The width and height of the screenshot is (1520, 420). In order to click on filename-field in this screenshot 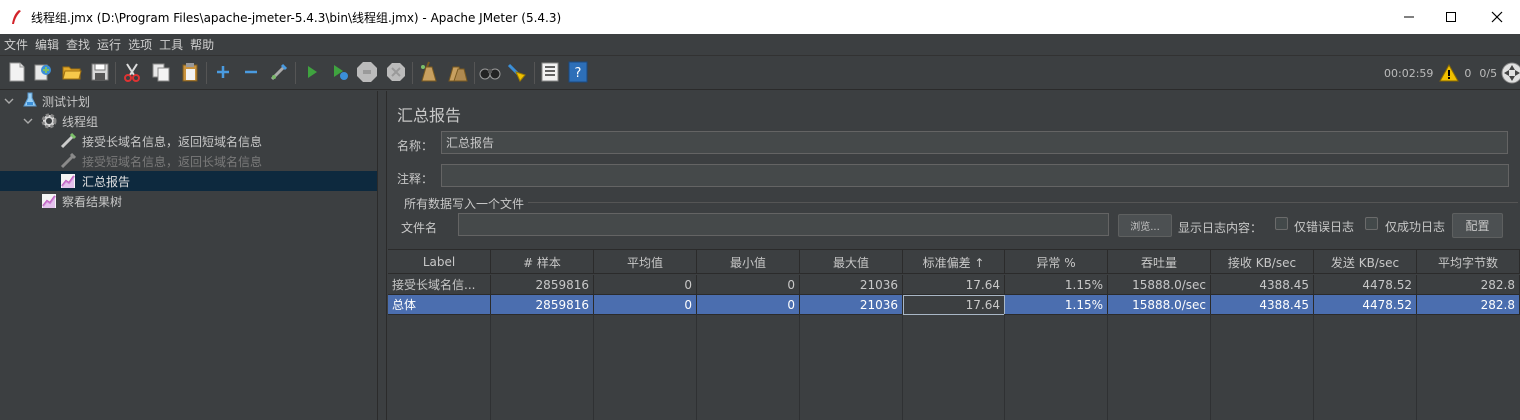, I will do `click(783, 224)`.